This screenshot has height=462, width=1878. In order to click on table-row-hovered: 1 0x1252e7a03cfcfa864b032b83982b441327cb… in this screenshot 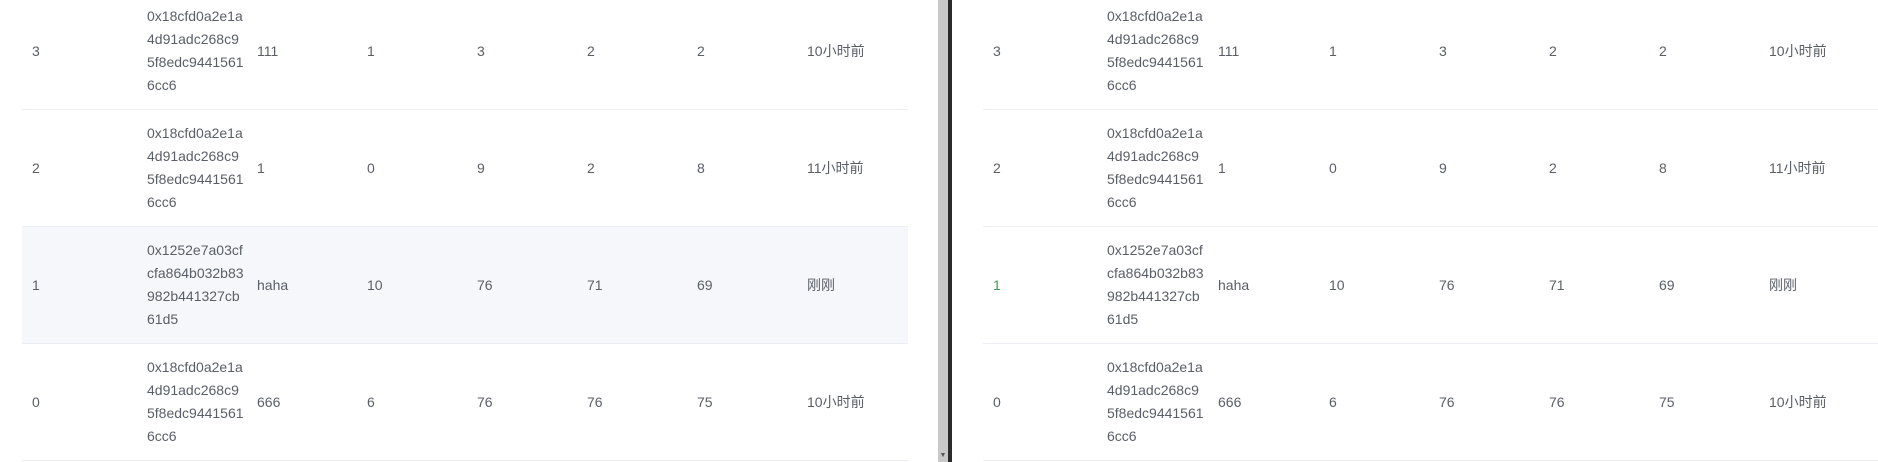, I will do `click(465, 285)`.